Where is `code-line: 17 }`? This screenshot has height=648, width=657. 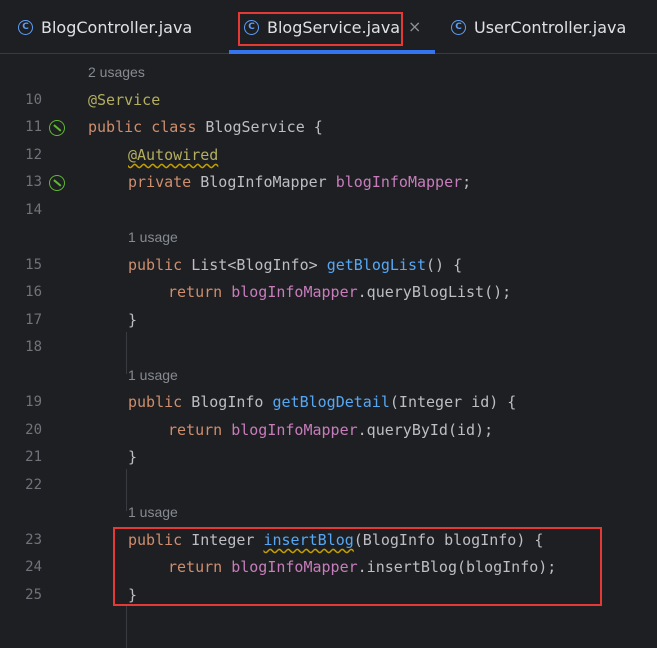 code-line: 17 } is located at coordinates (328, 321).